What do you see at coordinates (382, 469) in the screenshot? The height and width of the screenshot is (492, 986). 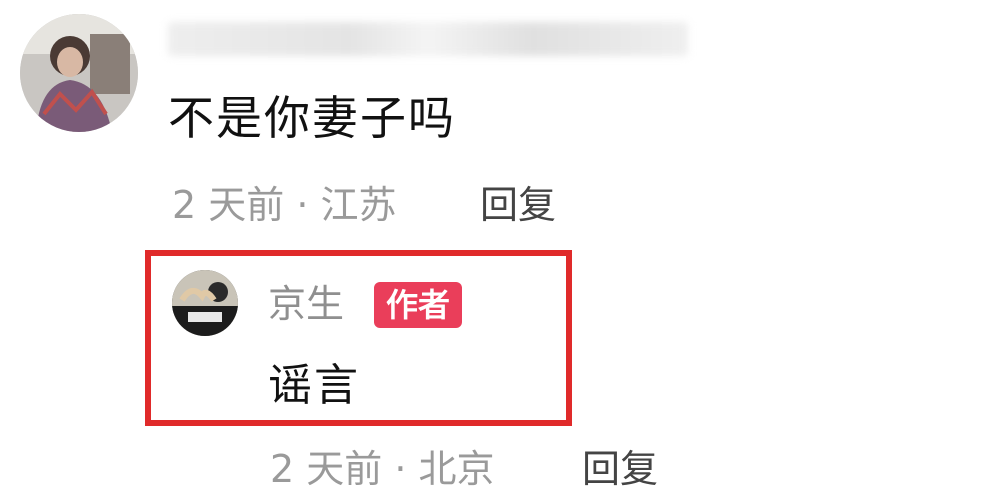 I see `reply-meta: 2 天前 · 北京` at bounding box center [382, 469].